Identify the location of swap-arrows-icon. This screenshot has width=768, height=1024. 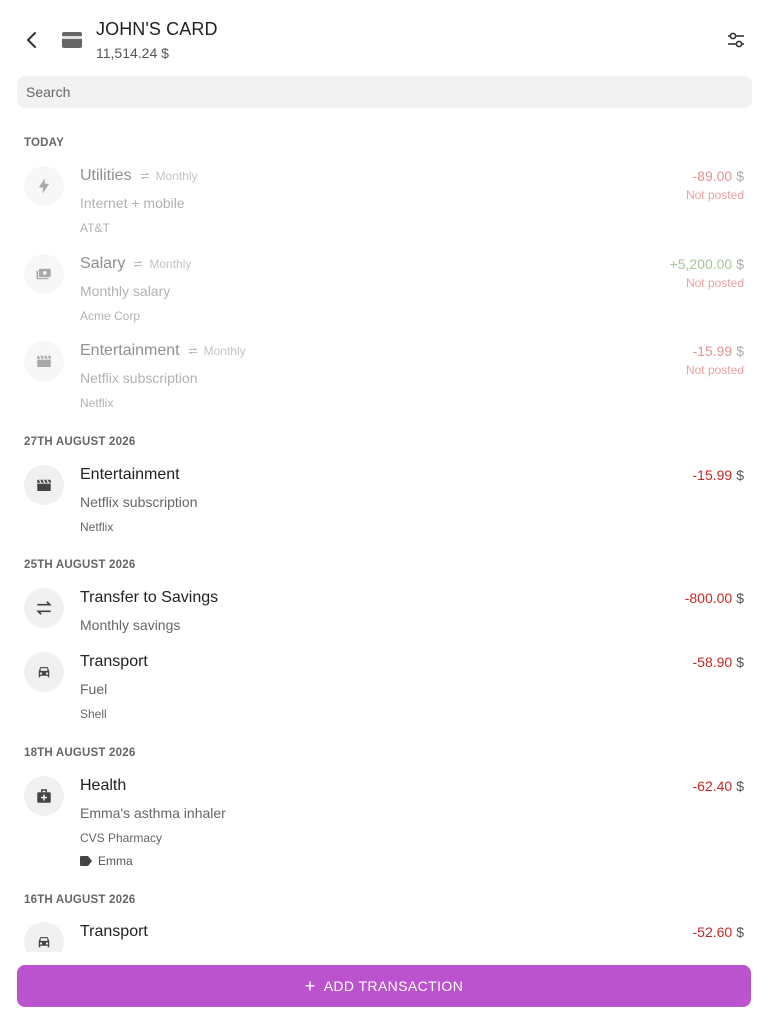
(44, 608).